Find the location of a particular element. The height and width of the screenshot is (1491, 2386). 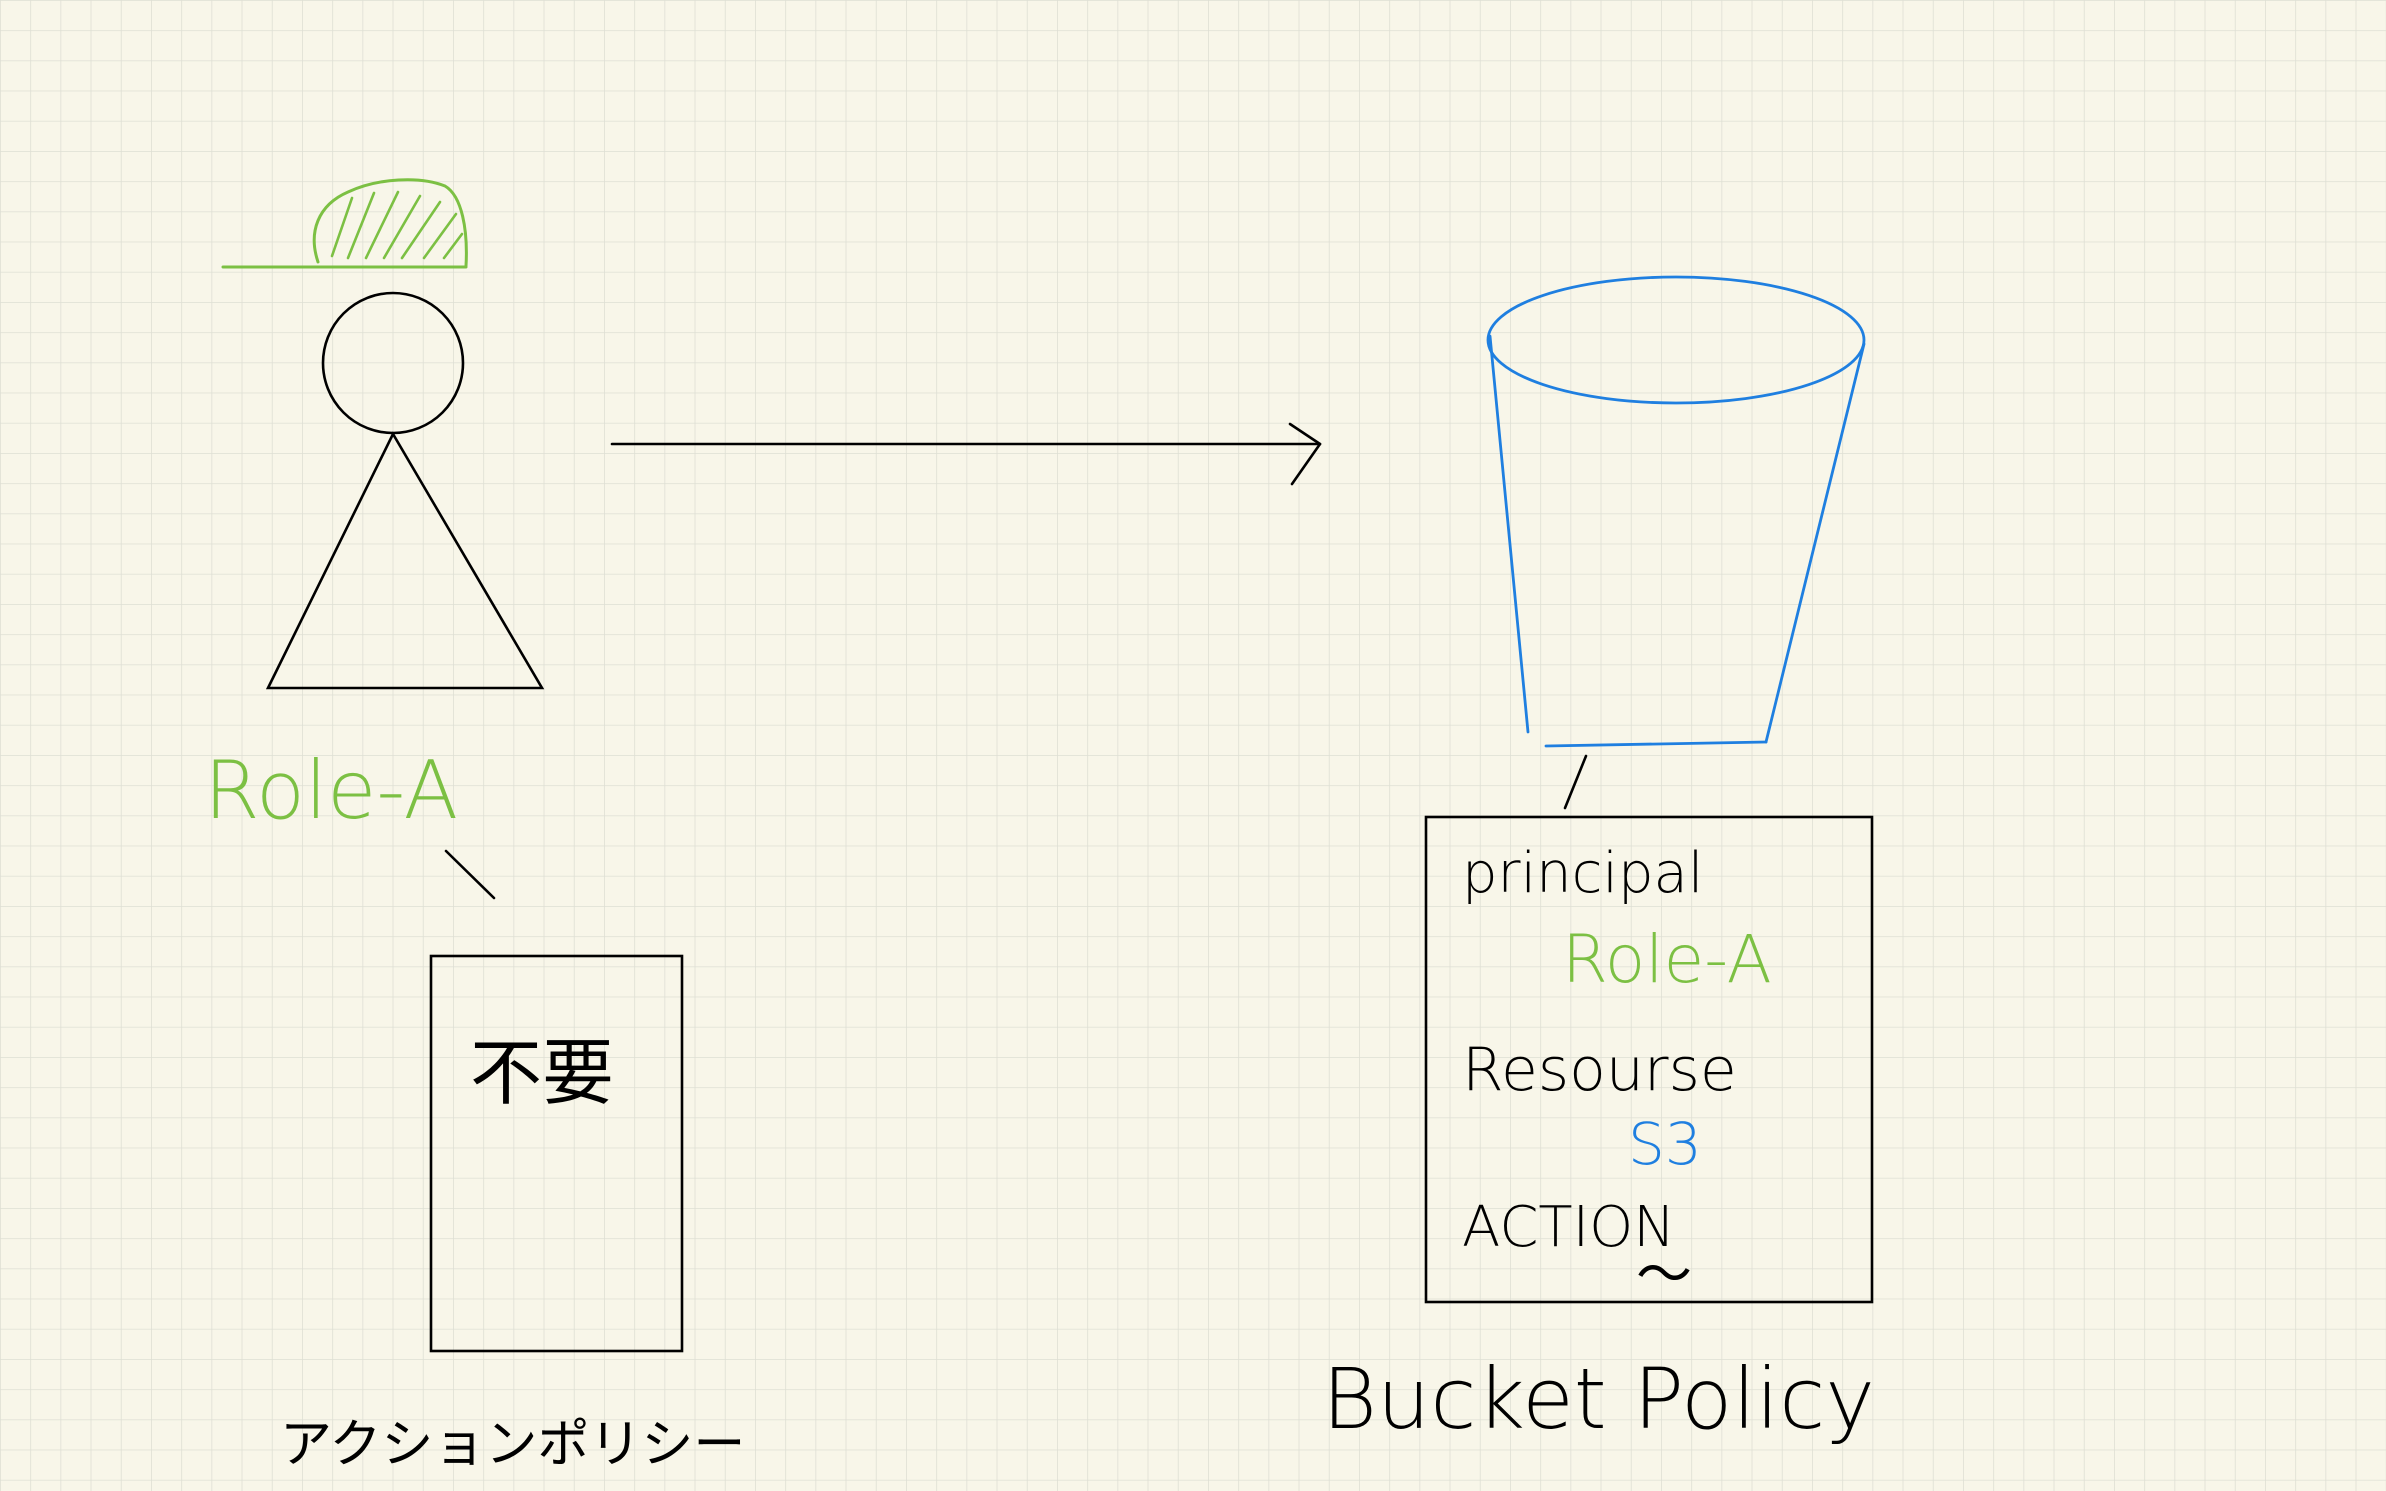

action-value: 〜 is located at coordinates (1664, 1275).